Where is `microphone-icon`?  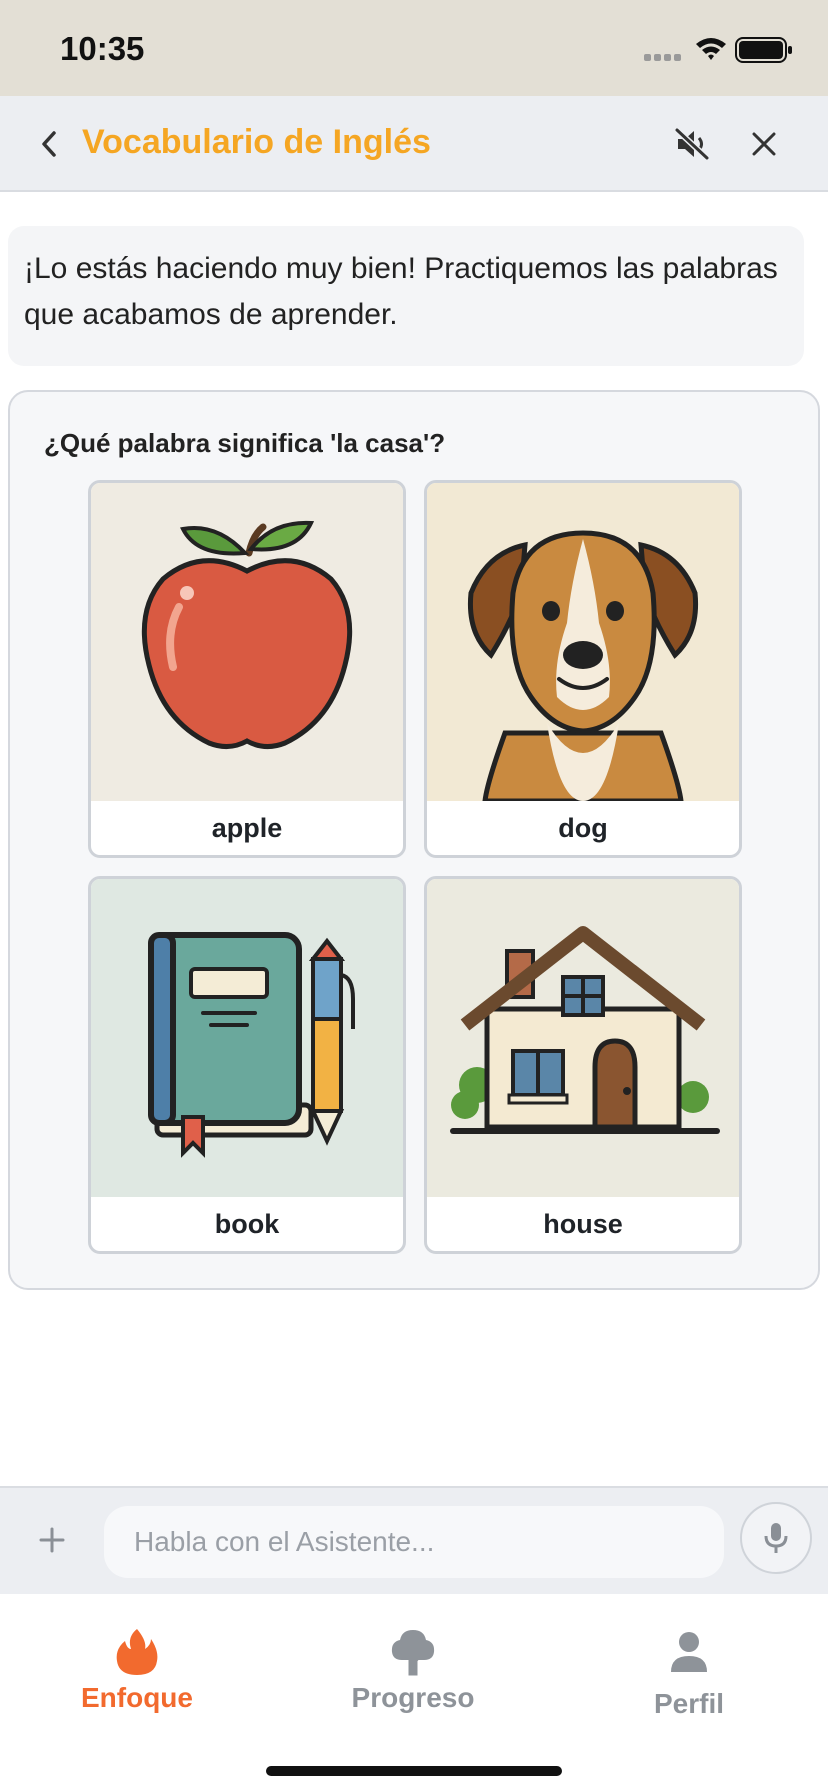
microphone-icon is located at coordinates (776, 1538).